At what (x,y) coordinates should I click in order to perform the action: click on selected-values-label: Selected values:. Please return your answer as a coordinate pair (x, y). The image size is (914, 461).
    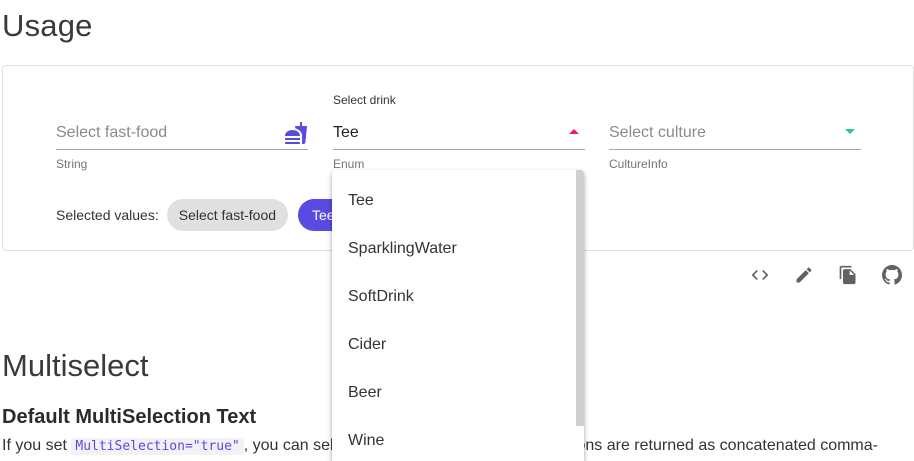
    Looking at the image, I should click on (107, 215).